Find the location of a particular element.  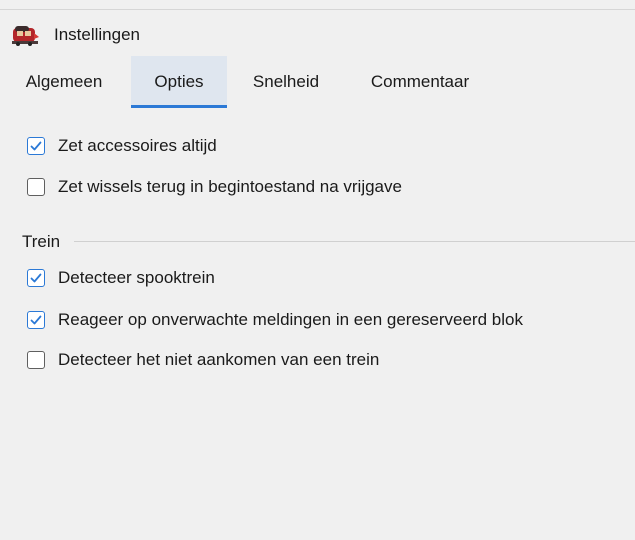

tab-snelheid: Snelheid is located at coordinates (286, 82).